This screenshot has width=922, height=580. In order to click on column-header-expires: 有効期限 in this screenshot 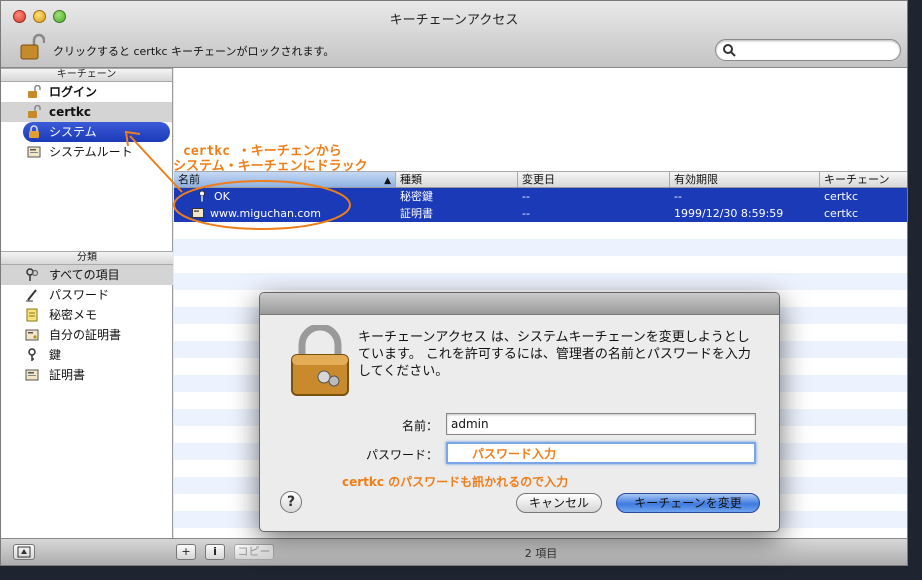, I will do `click(745, 179)`.